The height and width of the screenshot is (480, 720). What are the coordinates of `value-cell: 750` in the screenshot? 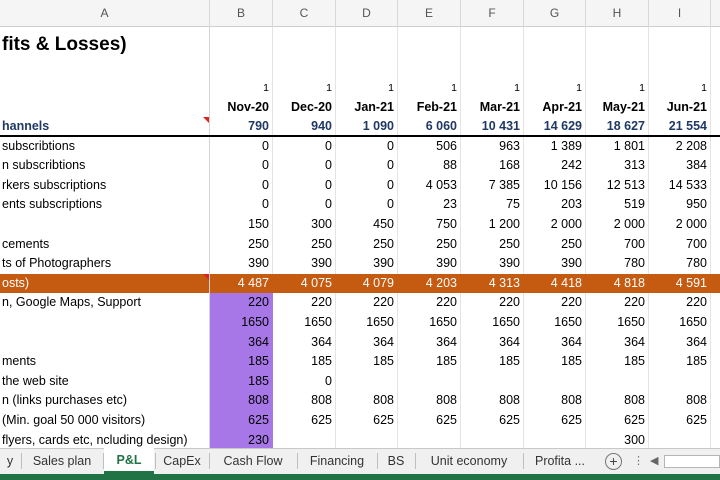 It's located at (429, 225).